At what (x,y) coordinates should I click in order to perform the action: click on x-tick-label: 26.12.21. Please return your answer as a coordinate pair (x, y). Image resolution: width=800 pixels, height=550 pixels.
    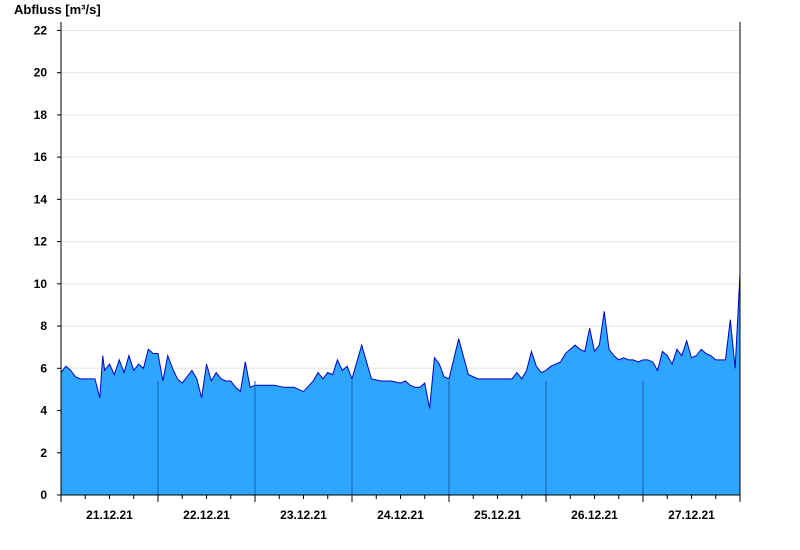
    Looking at the image, I should click on (594, 515).